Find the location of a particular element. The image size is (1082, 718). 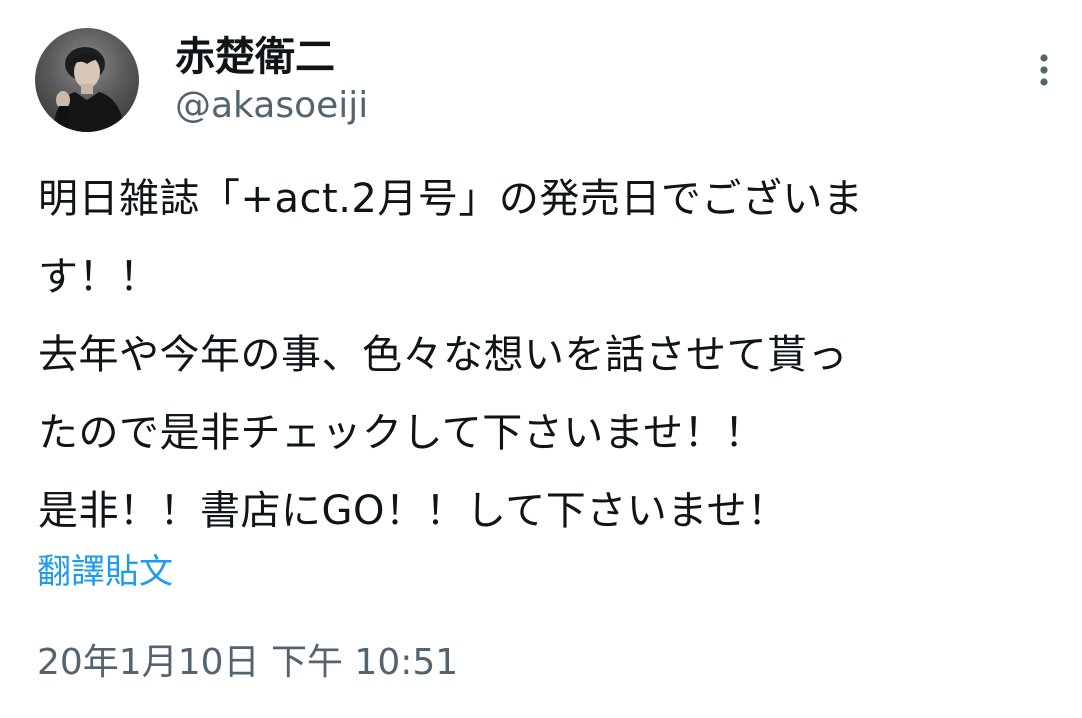

author-display-name: 赤楚衛二 is located at coordinates (255, 57).